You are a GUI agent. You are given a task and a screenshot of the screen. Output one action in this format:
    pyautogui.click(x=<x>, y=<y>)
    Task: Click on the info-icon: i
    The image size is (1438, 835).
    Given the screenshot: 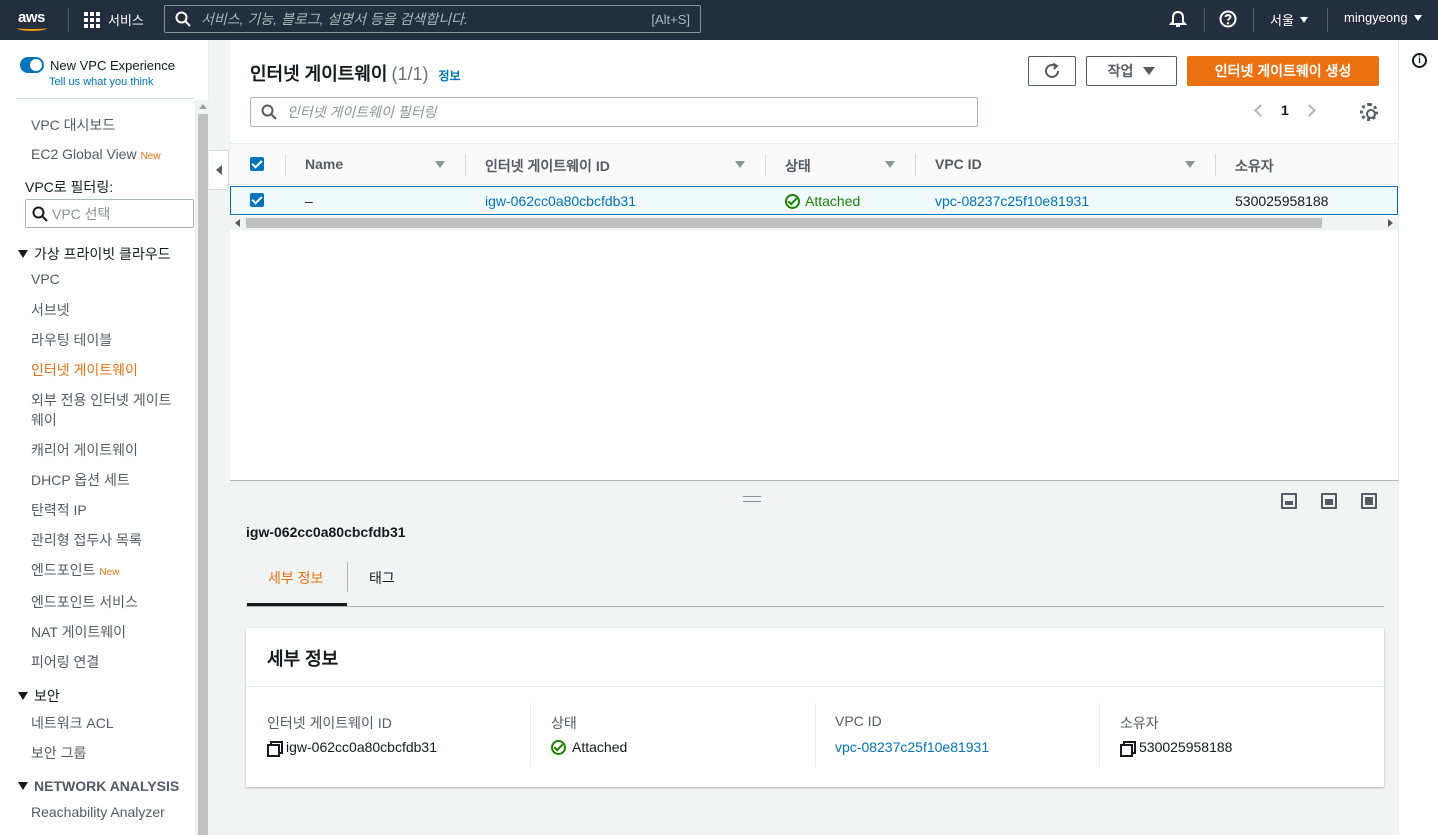 What is the action you would take?
    pyautogui.click(x=1419, y=60)
    